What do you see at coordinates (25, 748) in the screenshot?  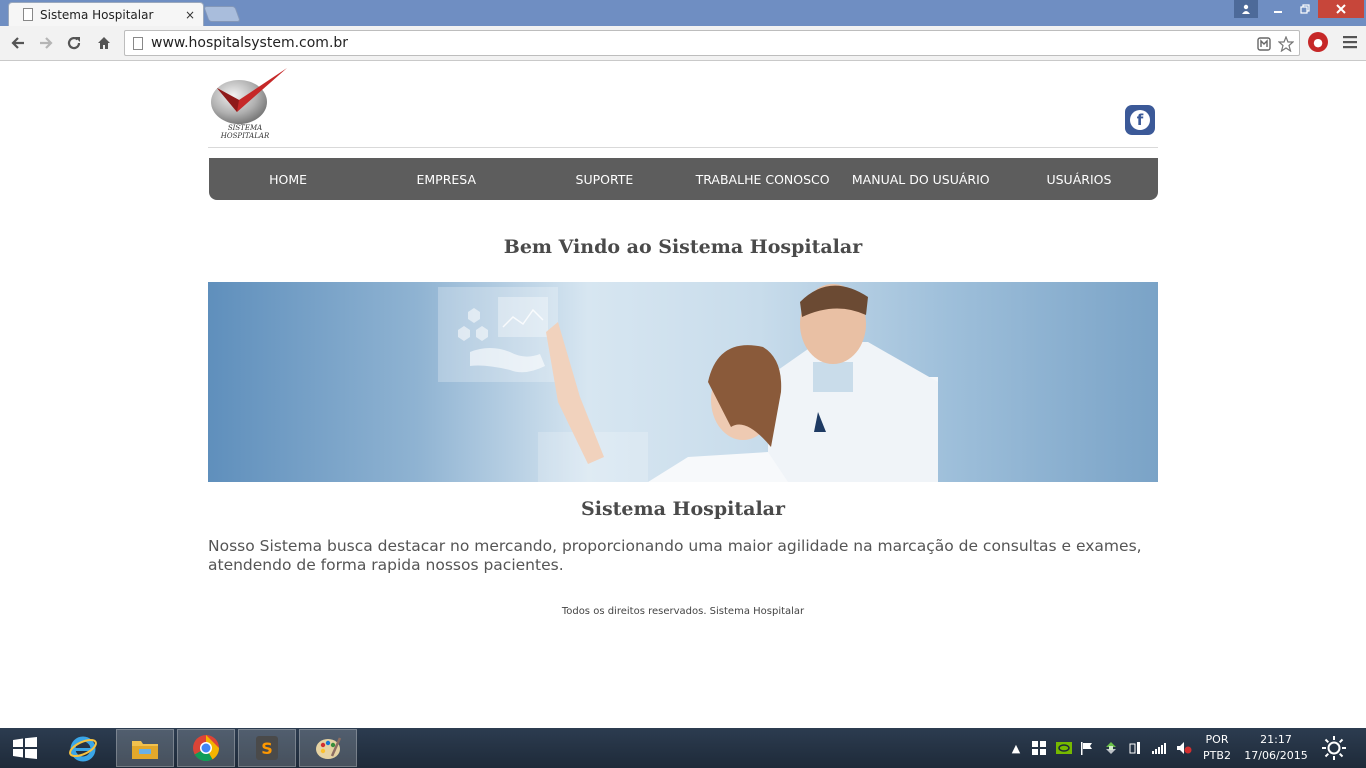 I see `windows-start-icon` at bounding box center [25, 748].